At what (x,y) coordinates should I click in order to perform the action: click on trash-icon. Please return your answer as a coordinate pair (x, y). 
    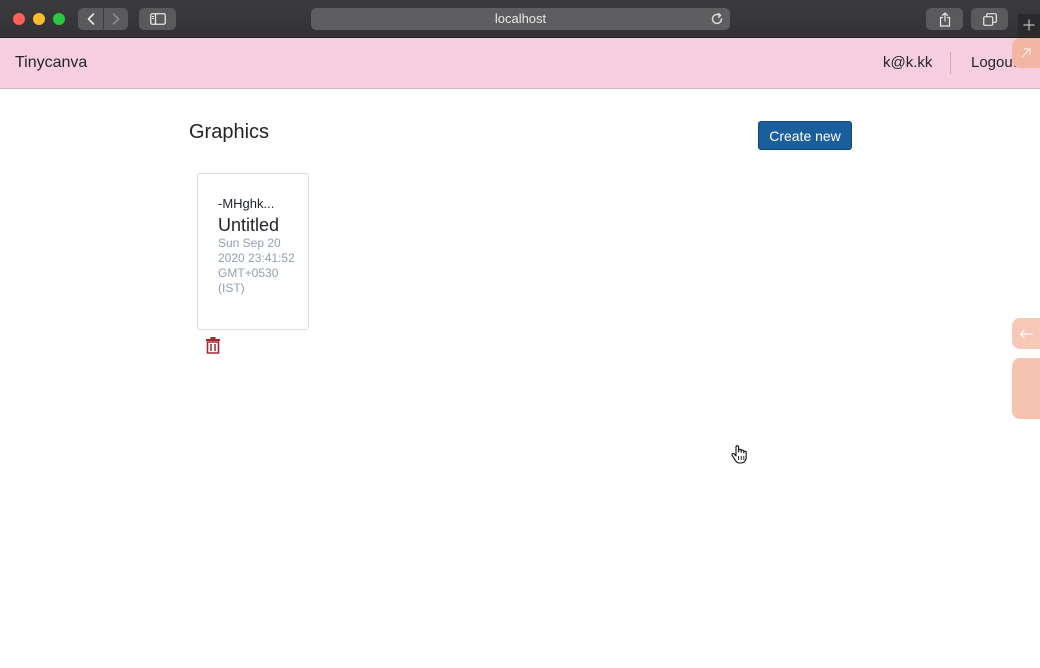
    Looking at the image, I should click on (213, 345).